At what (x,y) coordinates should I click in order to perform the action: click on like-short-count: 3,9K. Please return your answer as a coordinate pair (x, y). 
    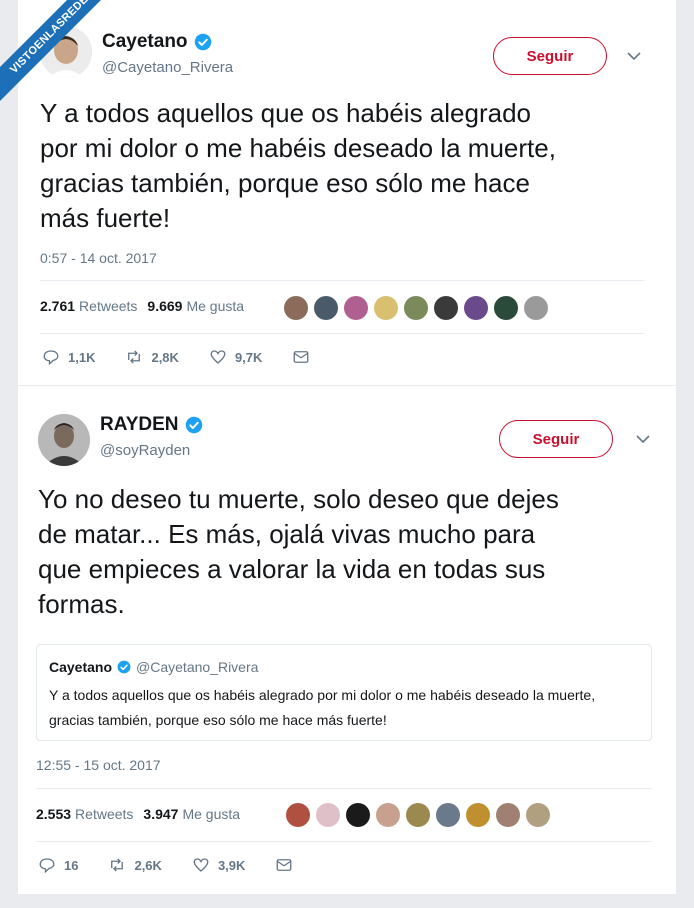
    Looking at the image, I should click on (231, 865).